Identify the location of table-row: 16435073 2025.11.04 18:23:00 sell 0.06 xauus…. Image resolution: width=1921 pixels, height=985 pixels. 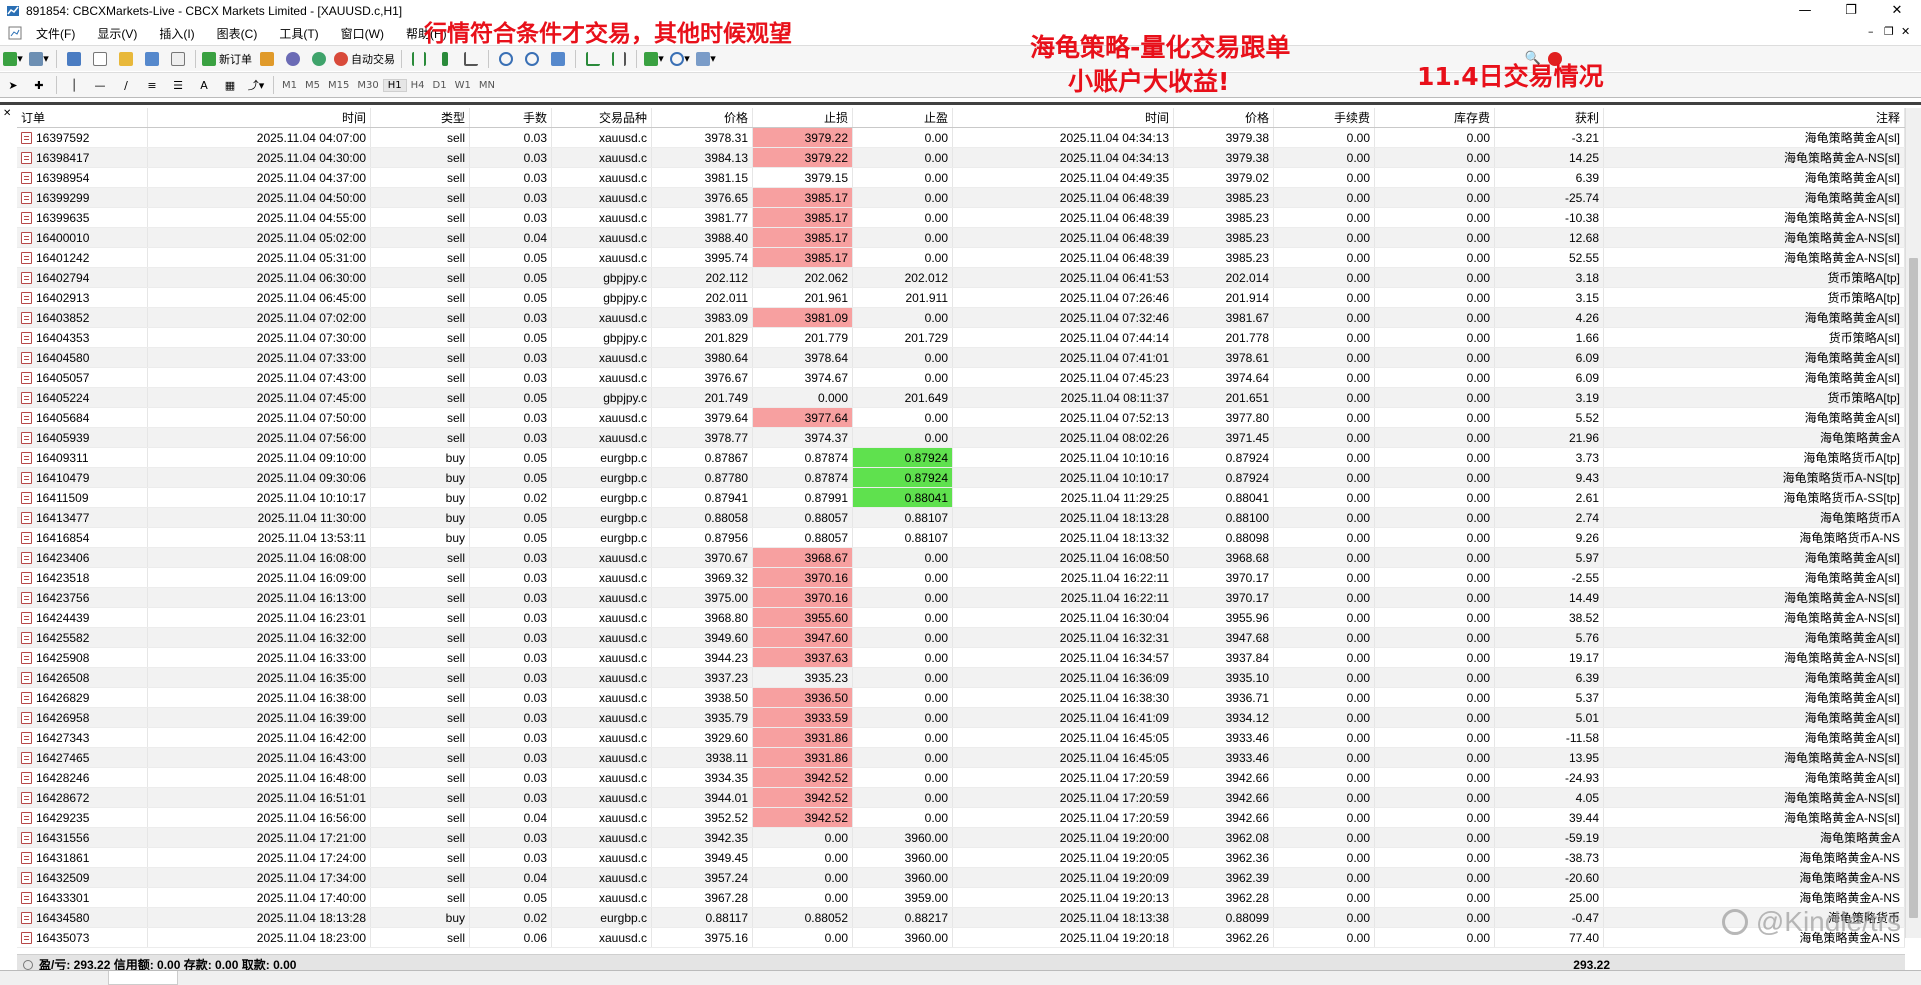
(961, 938).